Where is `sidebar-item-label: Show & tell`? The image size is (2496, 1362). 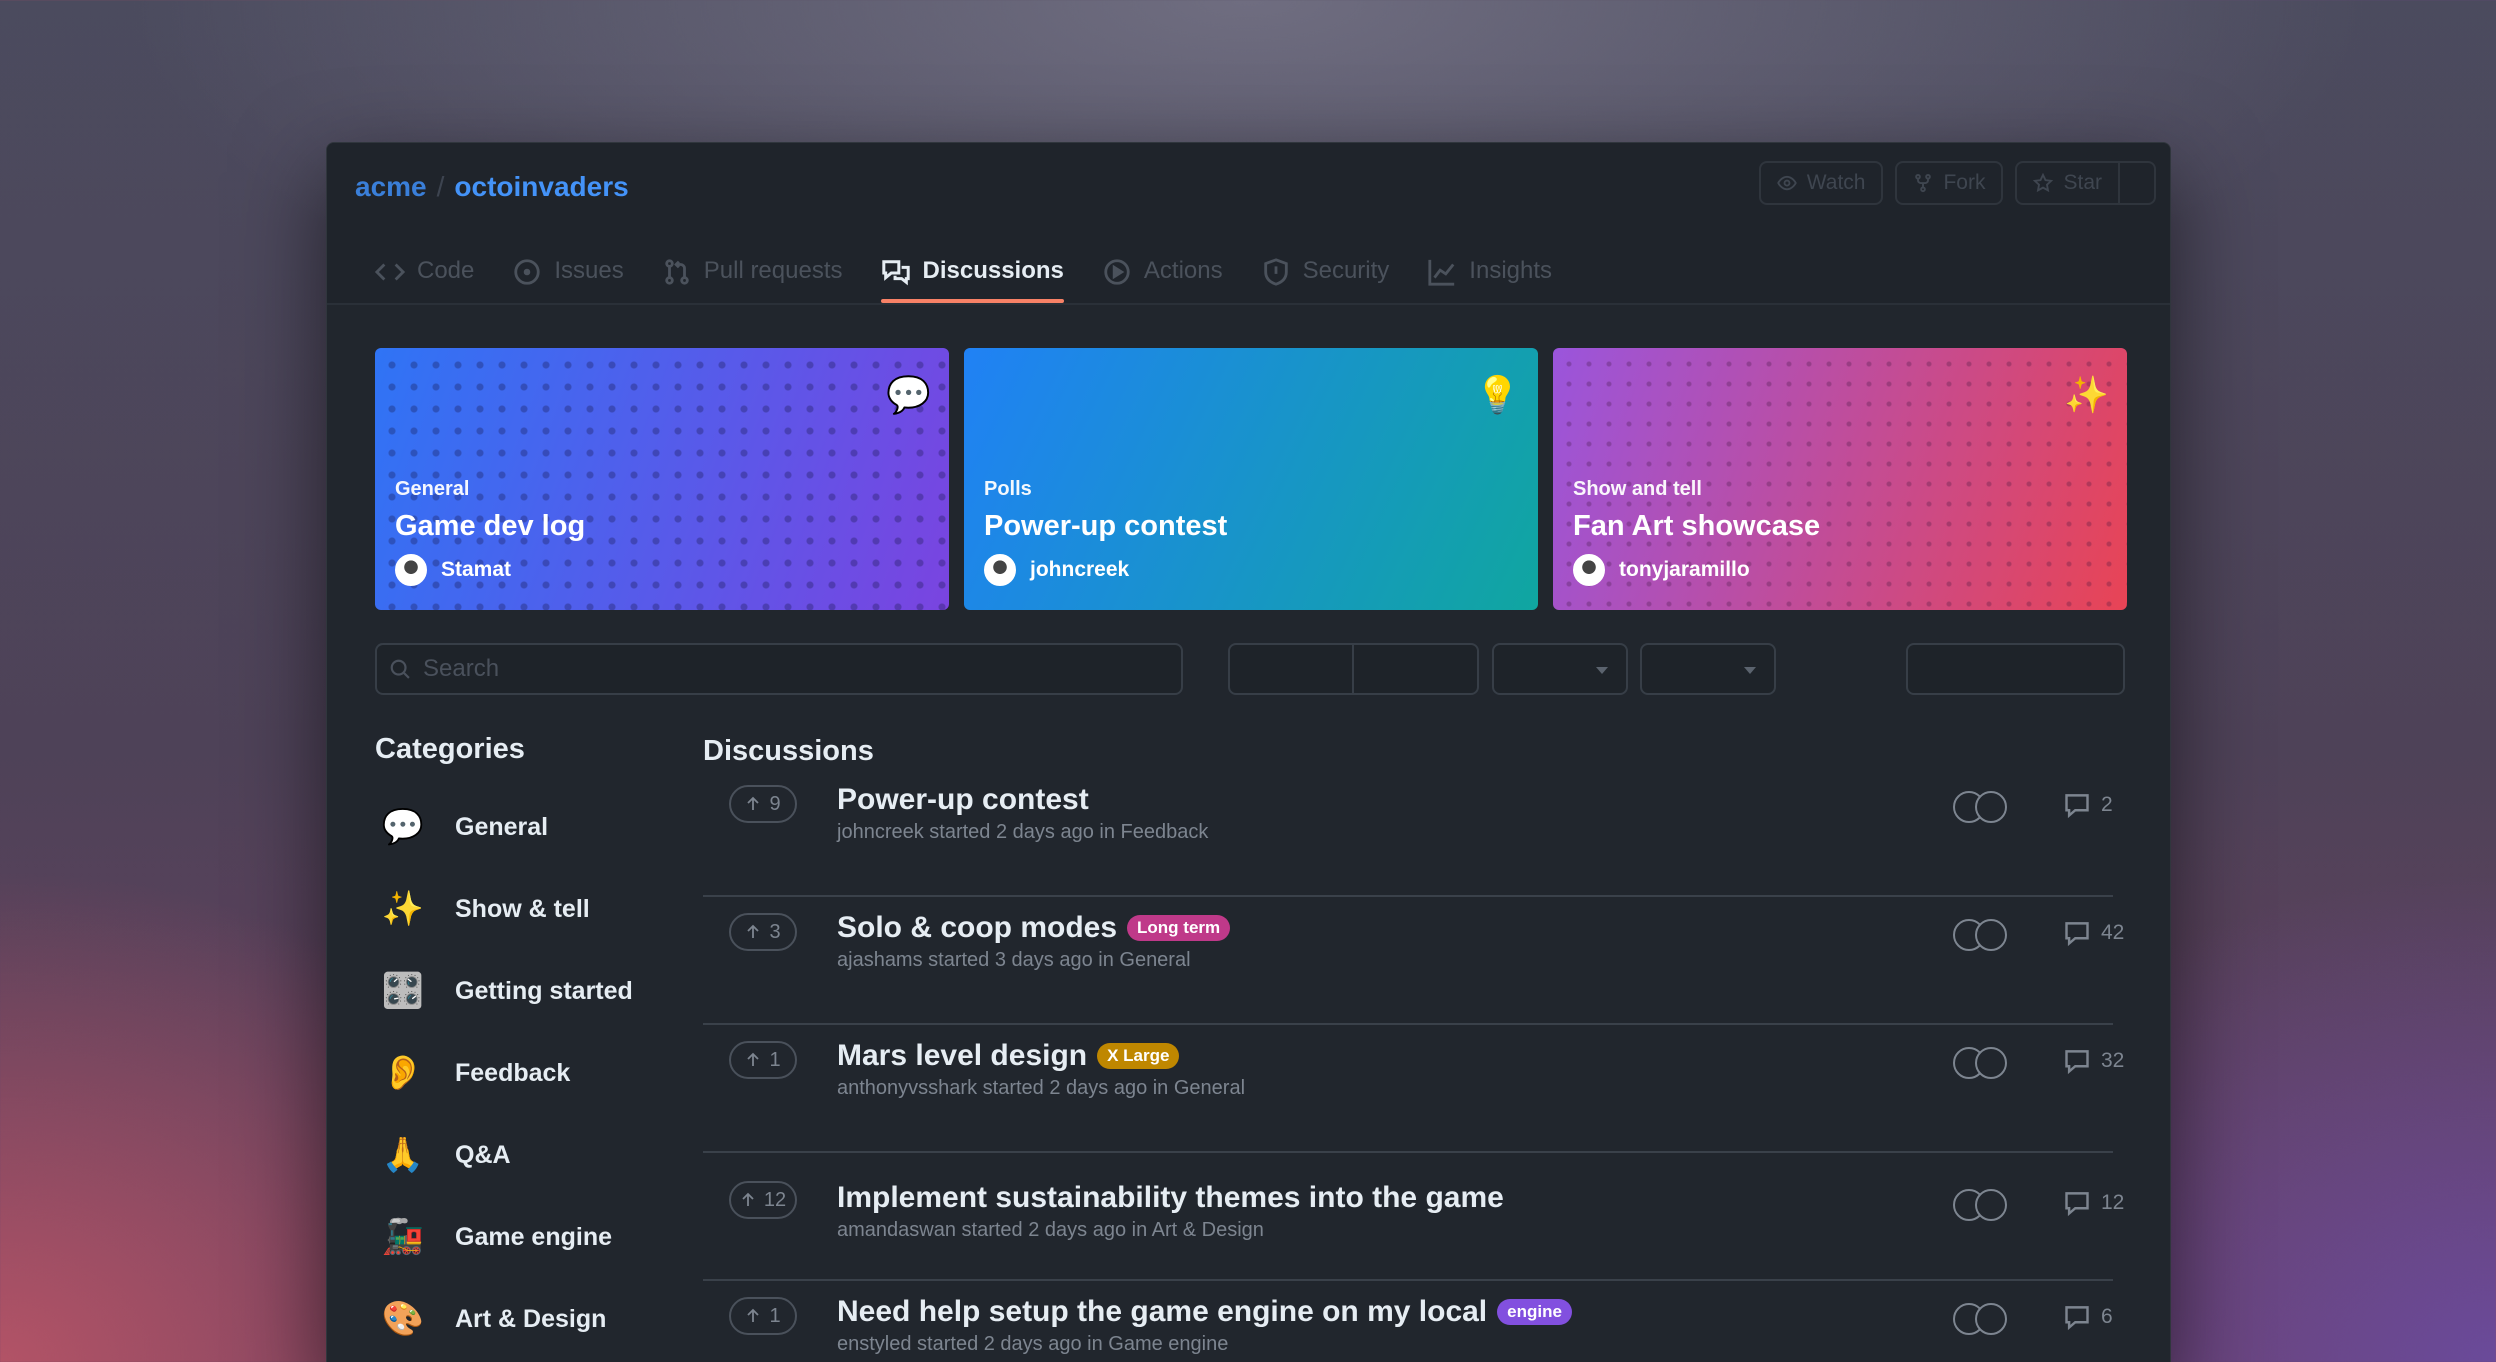
sidebar-item-label: Show & tell is located at coordinates (522, 908).